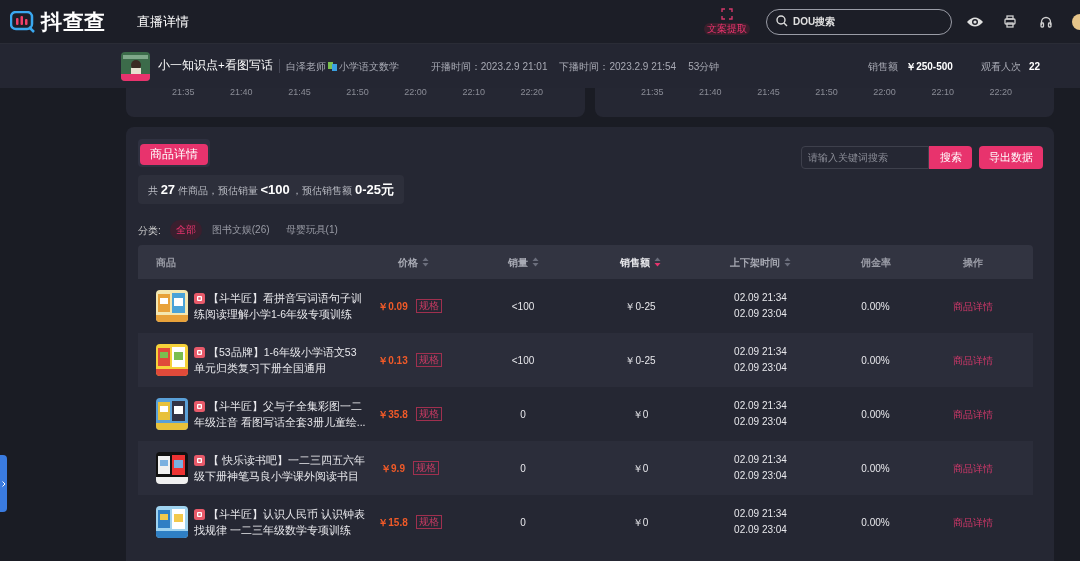  What do you see at coordinates (274, 314) in the screenshot?
I see `product-title: 练阅读理解小学1-6年级专项训练` at bounding box center [274, 314].